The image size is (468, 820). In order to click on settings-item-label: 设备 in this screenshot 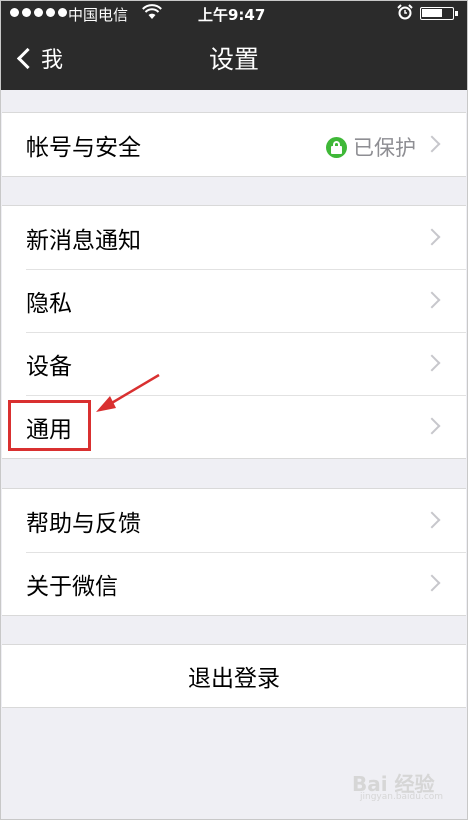, I will do `click(49, 366)`.